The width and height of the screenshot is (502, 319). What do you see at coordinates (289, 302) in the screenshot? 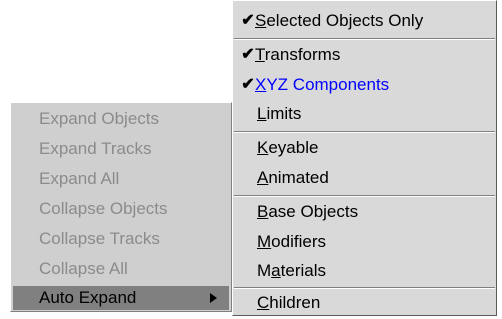
I see `menu-item-label: Children` at bounding box center [289, 302].